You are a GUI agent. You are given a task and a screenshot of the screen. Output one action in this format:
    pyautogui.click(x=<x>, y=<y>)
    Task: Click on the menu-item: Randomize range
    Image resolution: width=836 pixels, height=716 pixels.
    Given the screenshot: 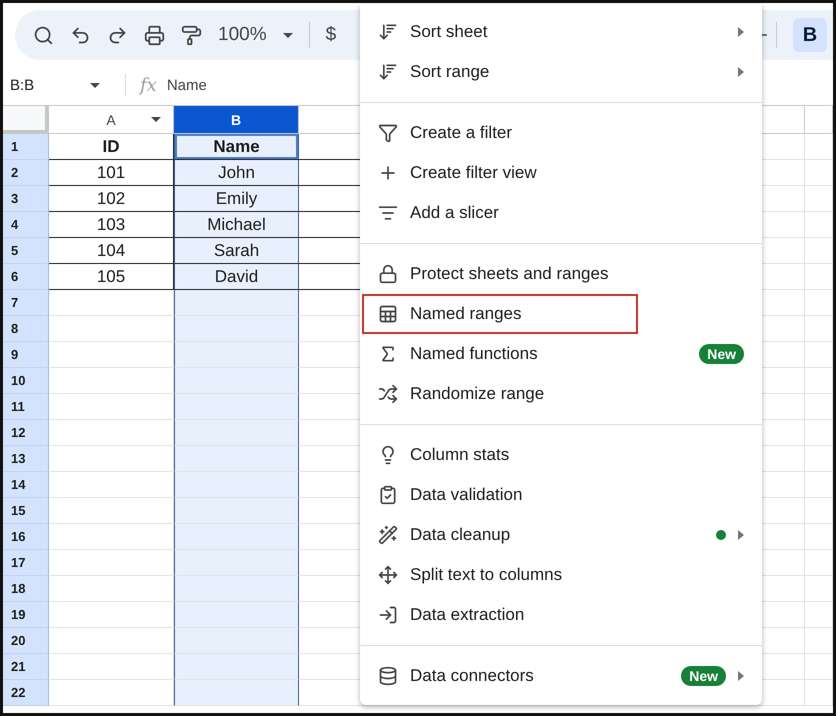 What is the action you would take?
    pyautogui.click(x=561, y=394)
    